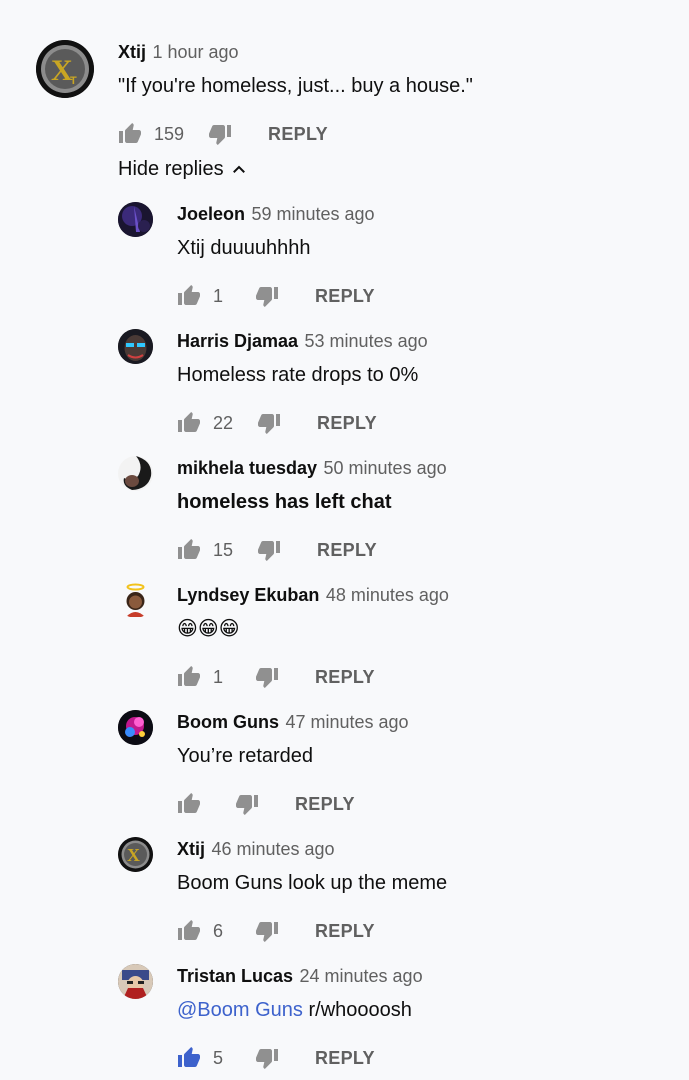  Describe the element at coordinates (385, 468) in the screenshot. I see `comment-time: 50 minutes ago` at that location.